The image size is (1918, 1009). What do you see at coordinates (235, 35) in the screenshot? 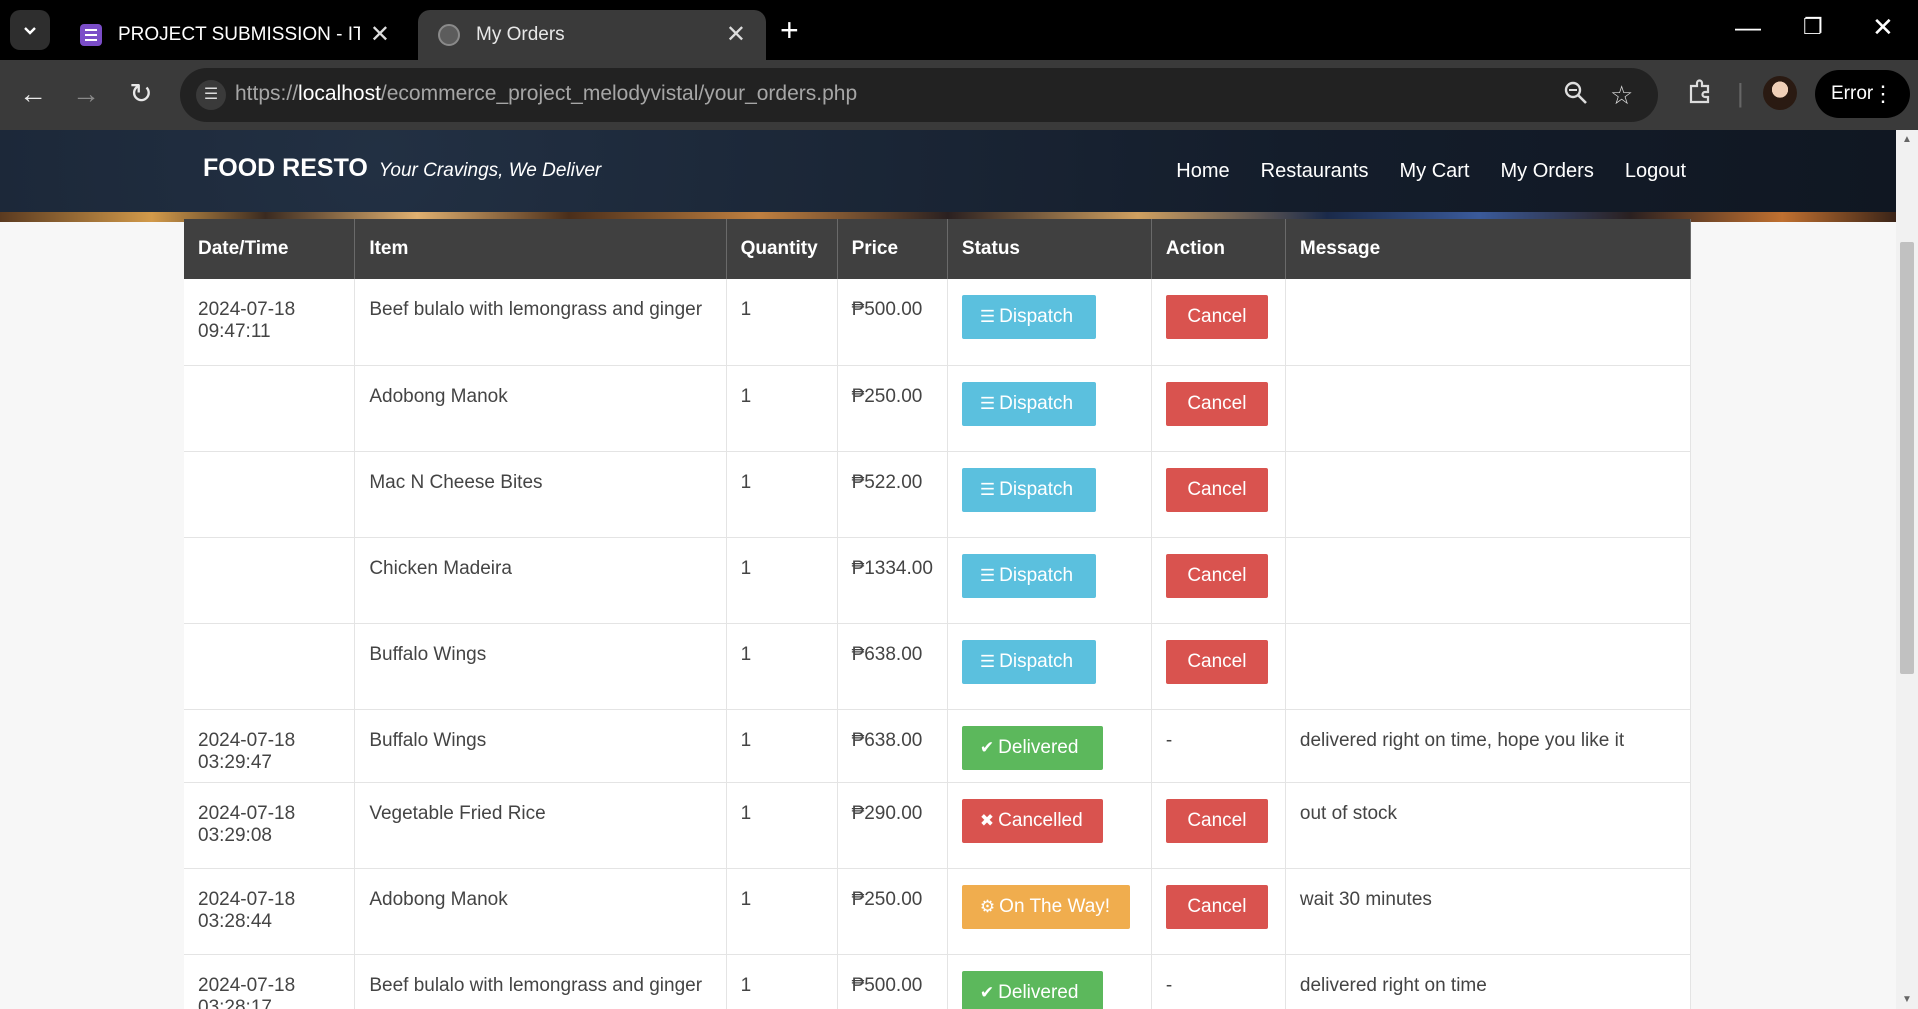
I see `tab-project-submission: PROJECT SUBMISSION - IT 107 ✕` at bounding box center [235, 35].